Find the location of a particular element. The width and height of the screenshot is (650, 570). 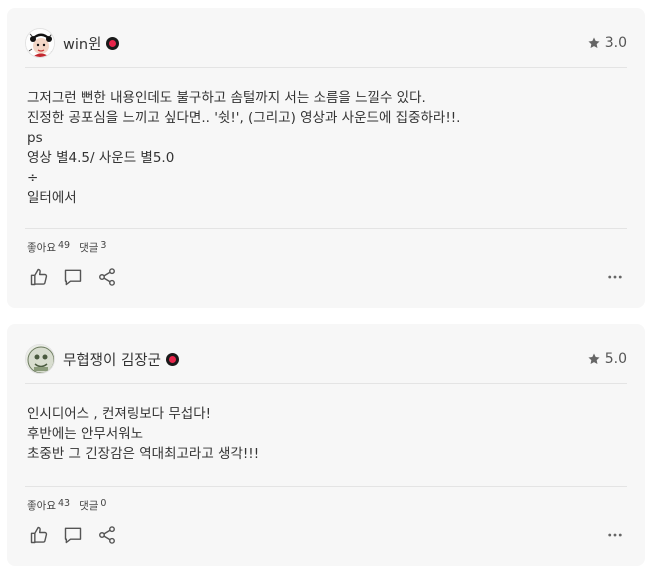

review-stats: 좋아요 49 댓글 3 is located at coordinates (66, 247).